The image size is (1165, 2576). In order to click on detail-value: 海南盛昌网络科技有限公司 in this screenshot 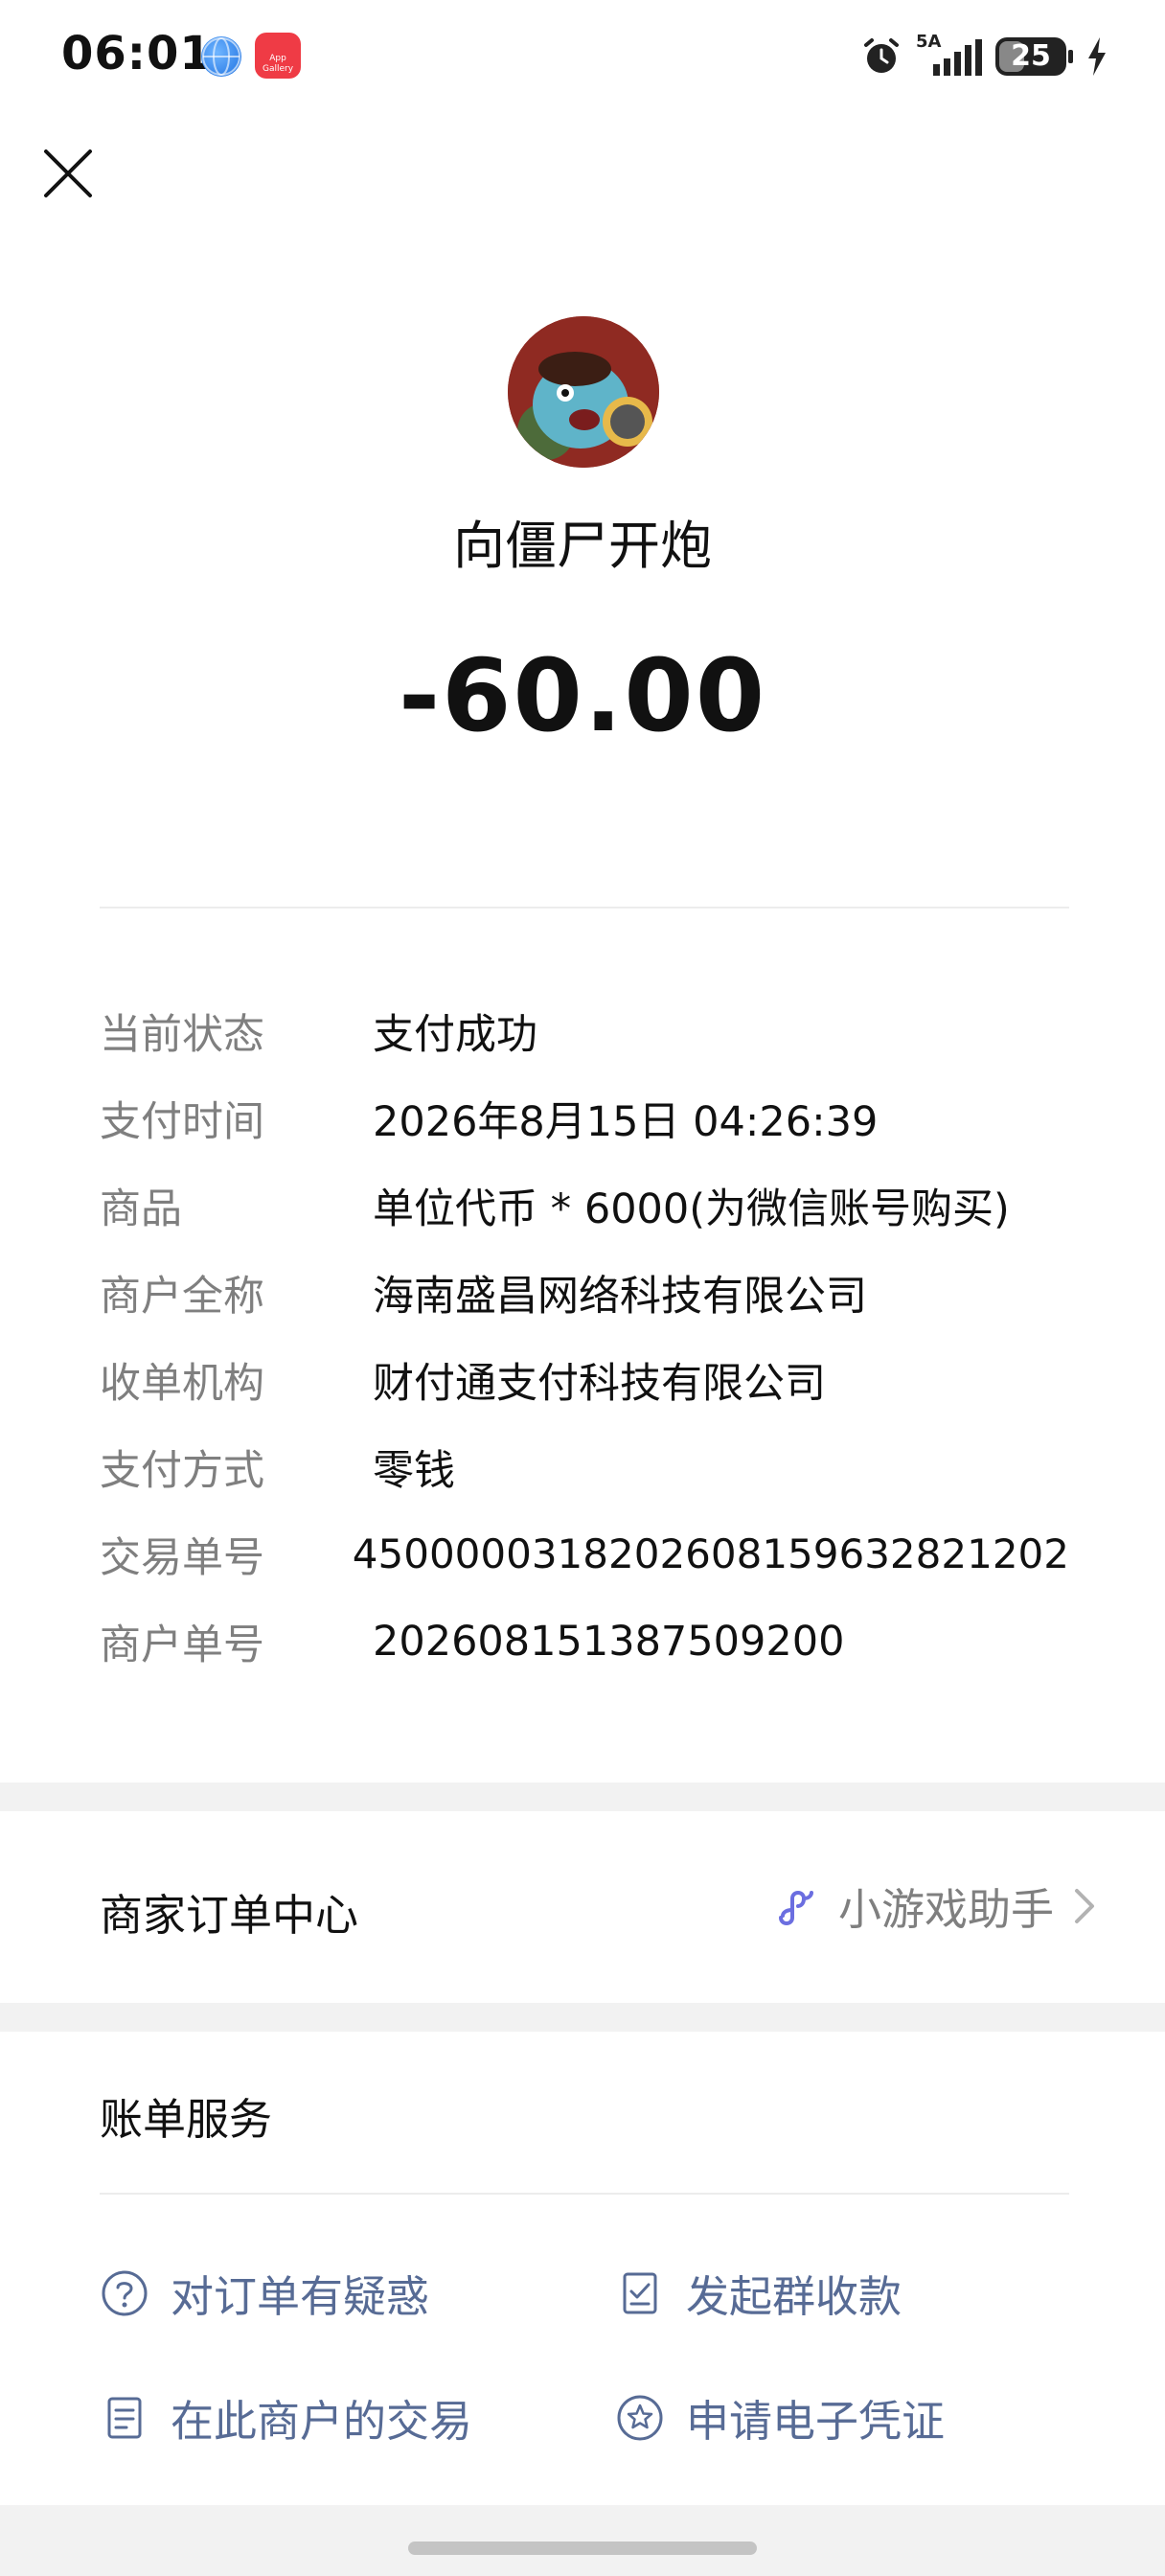, I will do `click(620, 1296)`.